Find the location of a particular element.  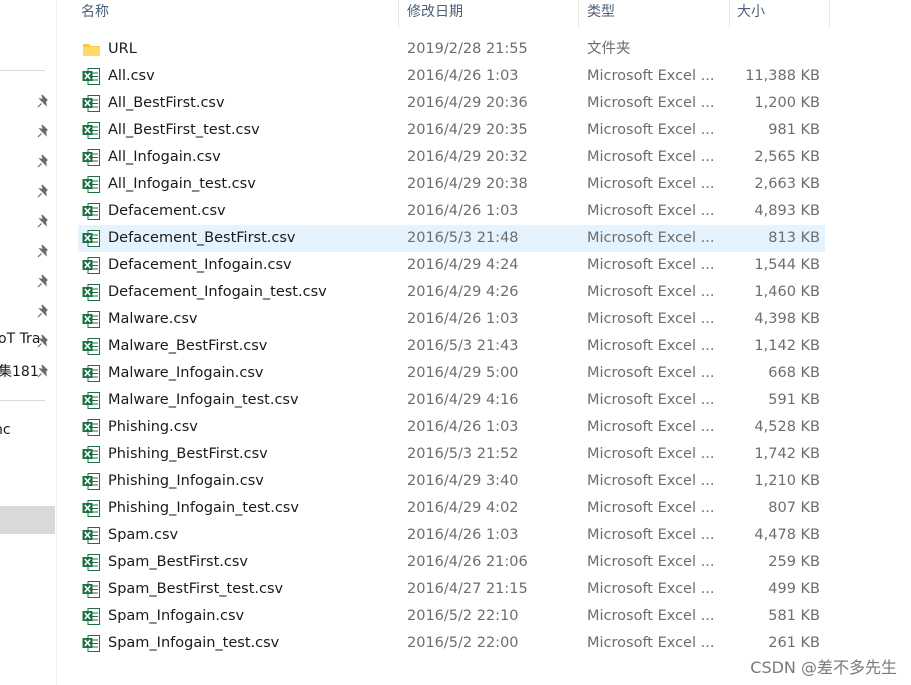

nav-item-label: nc is located at coordinates (5, 430).